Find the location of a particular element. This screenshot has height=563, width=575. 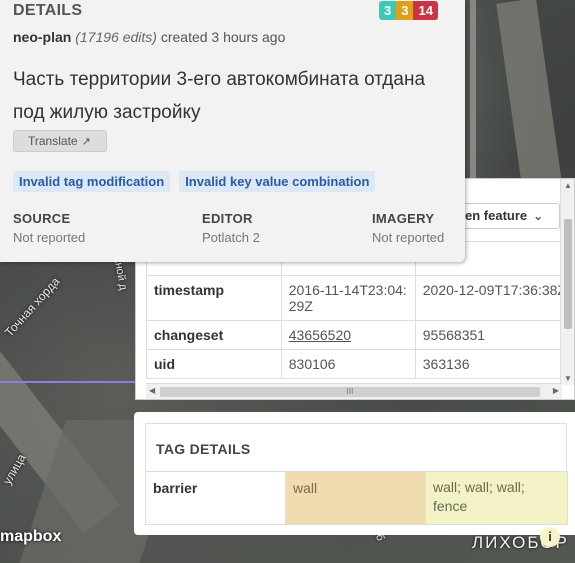

row-old-value: 830106 is located at coordinates (348, 364).